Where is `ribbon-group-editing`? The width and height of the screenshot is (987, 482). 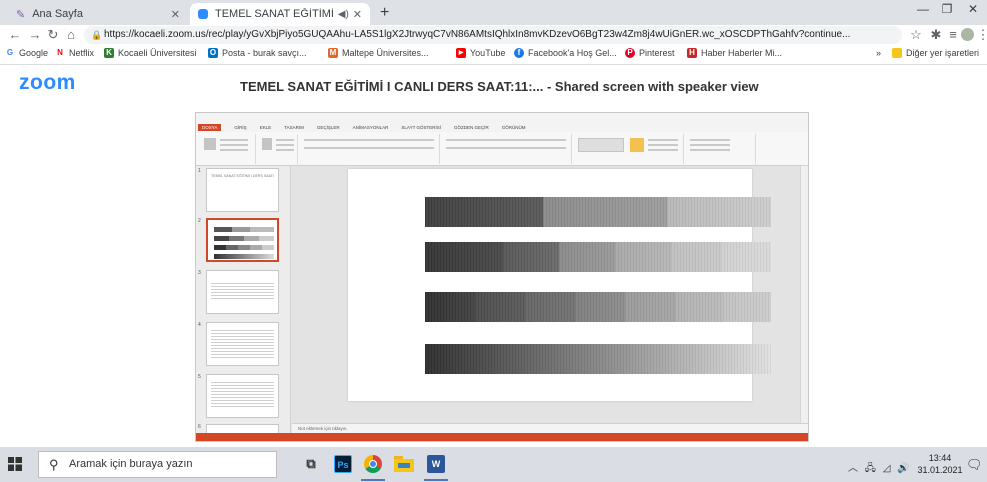
ribbon-group-editing is located at coordinates (721, 149).